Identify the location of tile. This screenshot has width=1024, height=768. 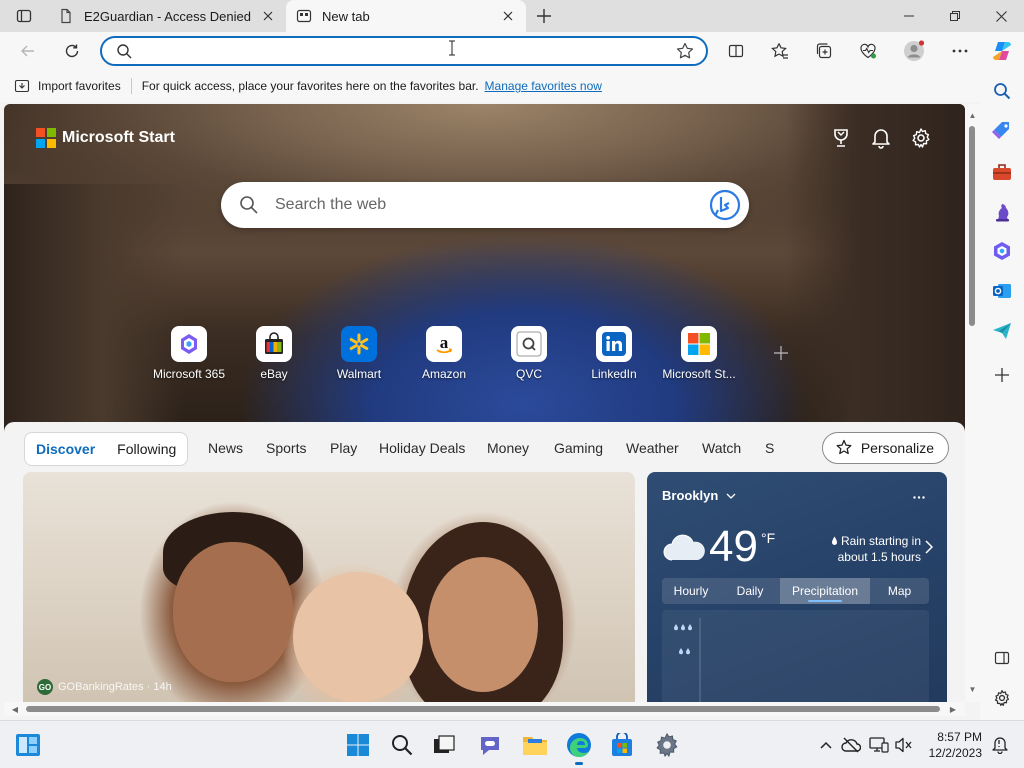
(529, 344).